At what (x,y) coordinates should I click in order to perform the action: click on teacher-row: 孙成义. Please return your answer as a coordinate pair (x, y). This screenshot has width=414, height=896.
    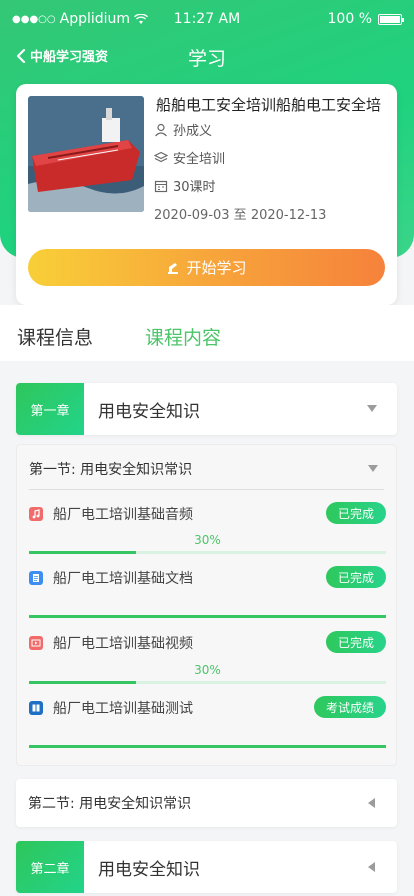
    Looking at the image, I should click on (183, 129).